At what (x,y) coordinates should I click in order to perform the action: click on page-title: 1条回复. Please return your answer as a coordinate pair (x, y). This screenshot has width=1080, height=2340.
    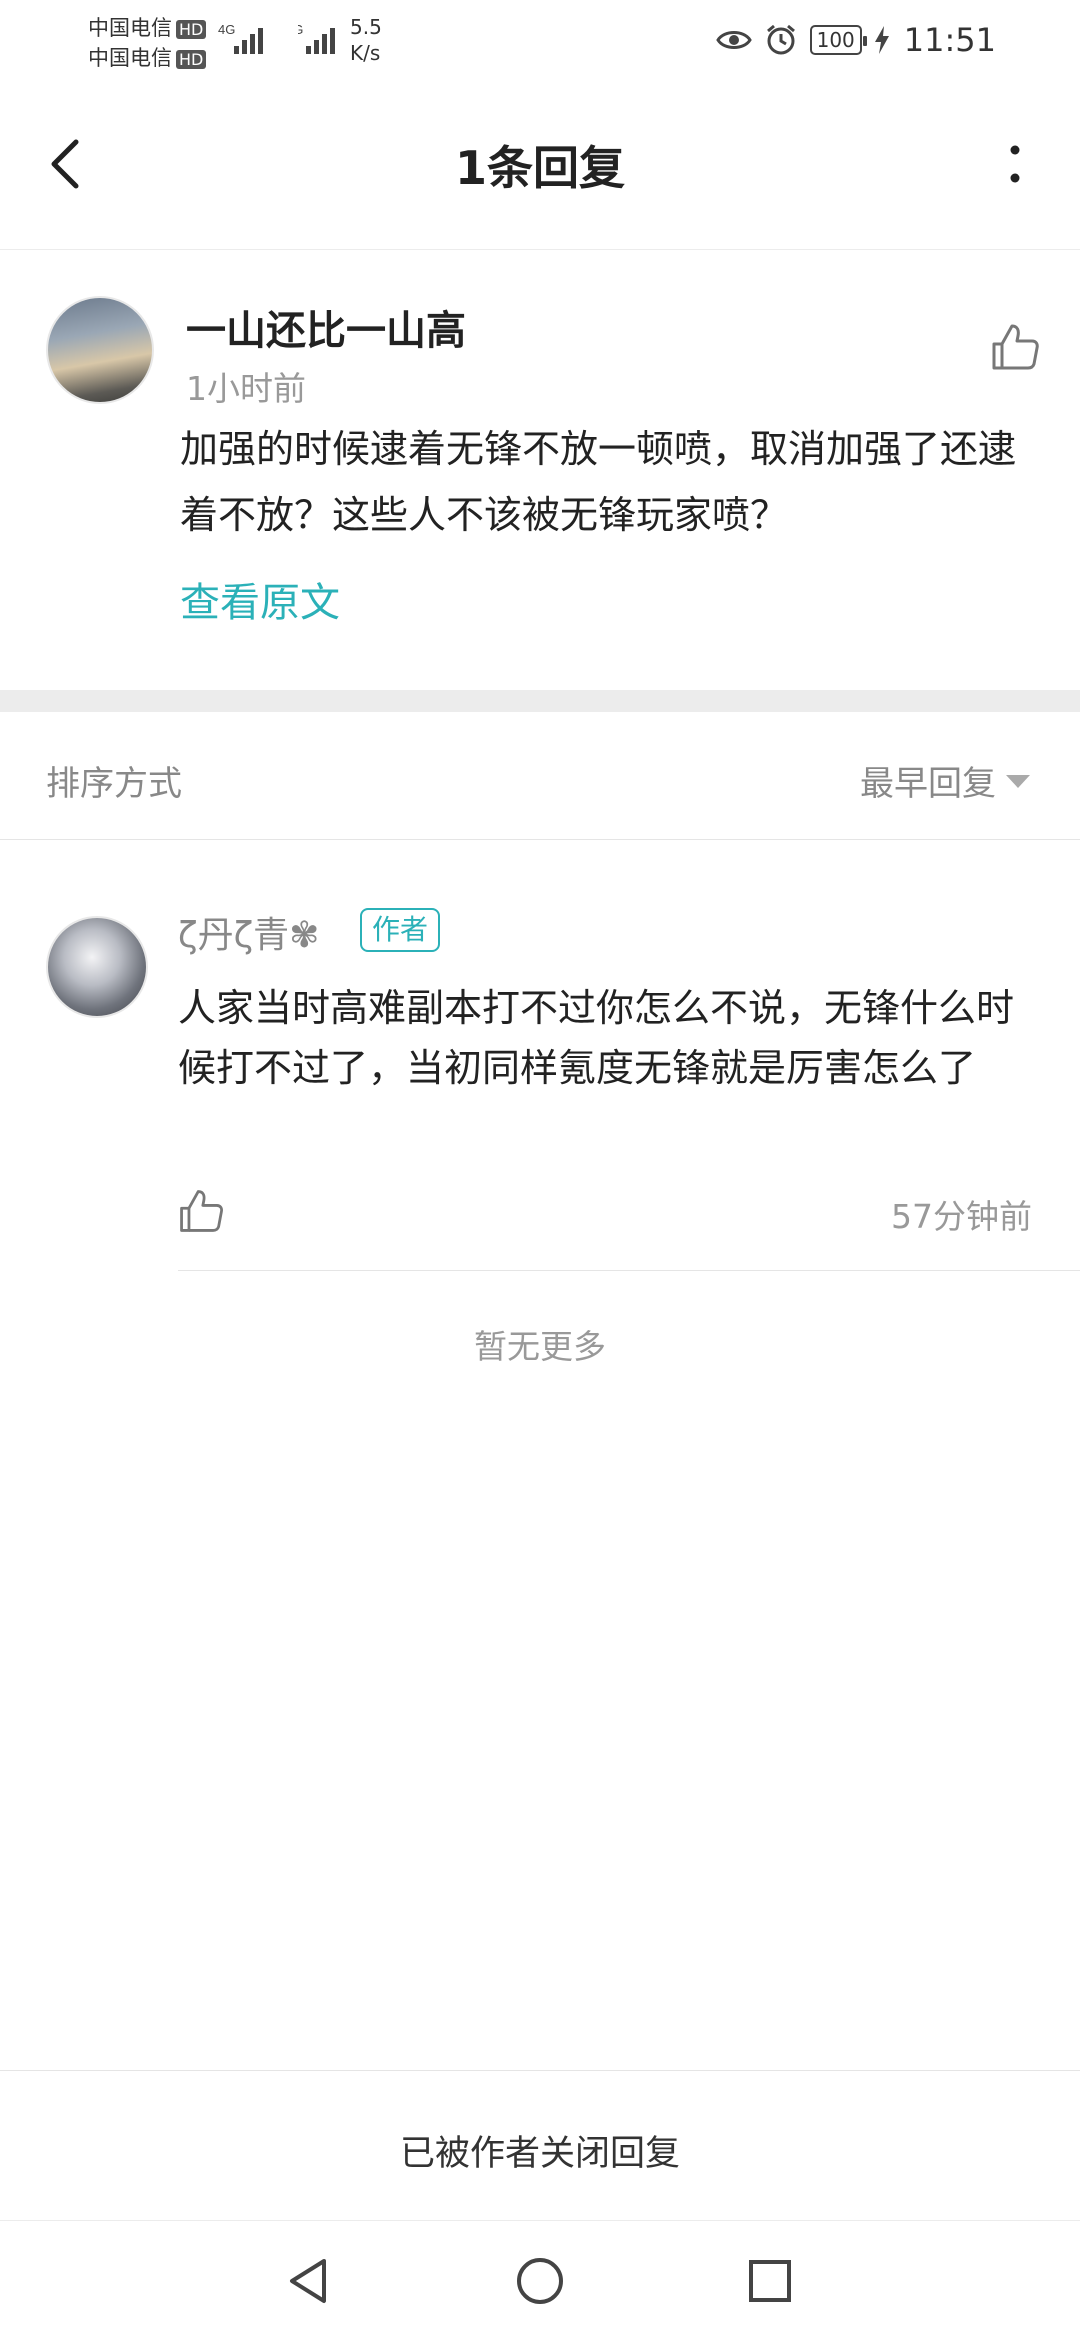
    Looking at the image, I should click on (539, 168).